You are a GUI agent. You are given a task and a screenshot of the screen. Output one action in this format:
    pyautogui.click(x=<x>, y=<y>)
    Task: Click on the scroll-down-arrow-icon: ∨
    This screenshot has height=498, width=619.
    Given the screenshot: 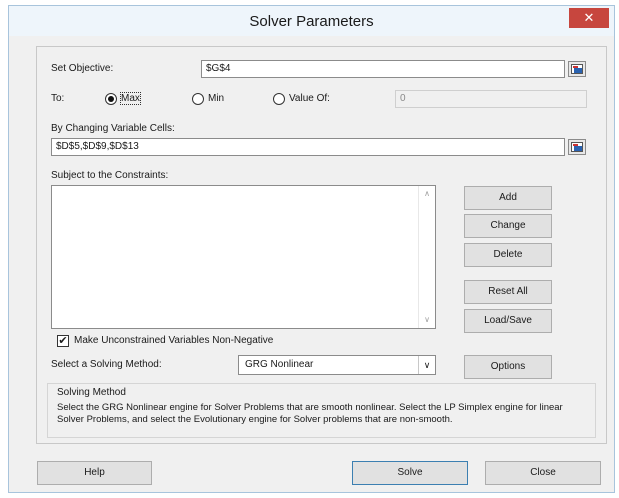 What is the action you would take?
    pyautogui.click(x=427, y=320)
    